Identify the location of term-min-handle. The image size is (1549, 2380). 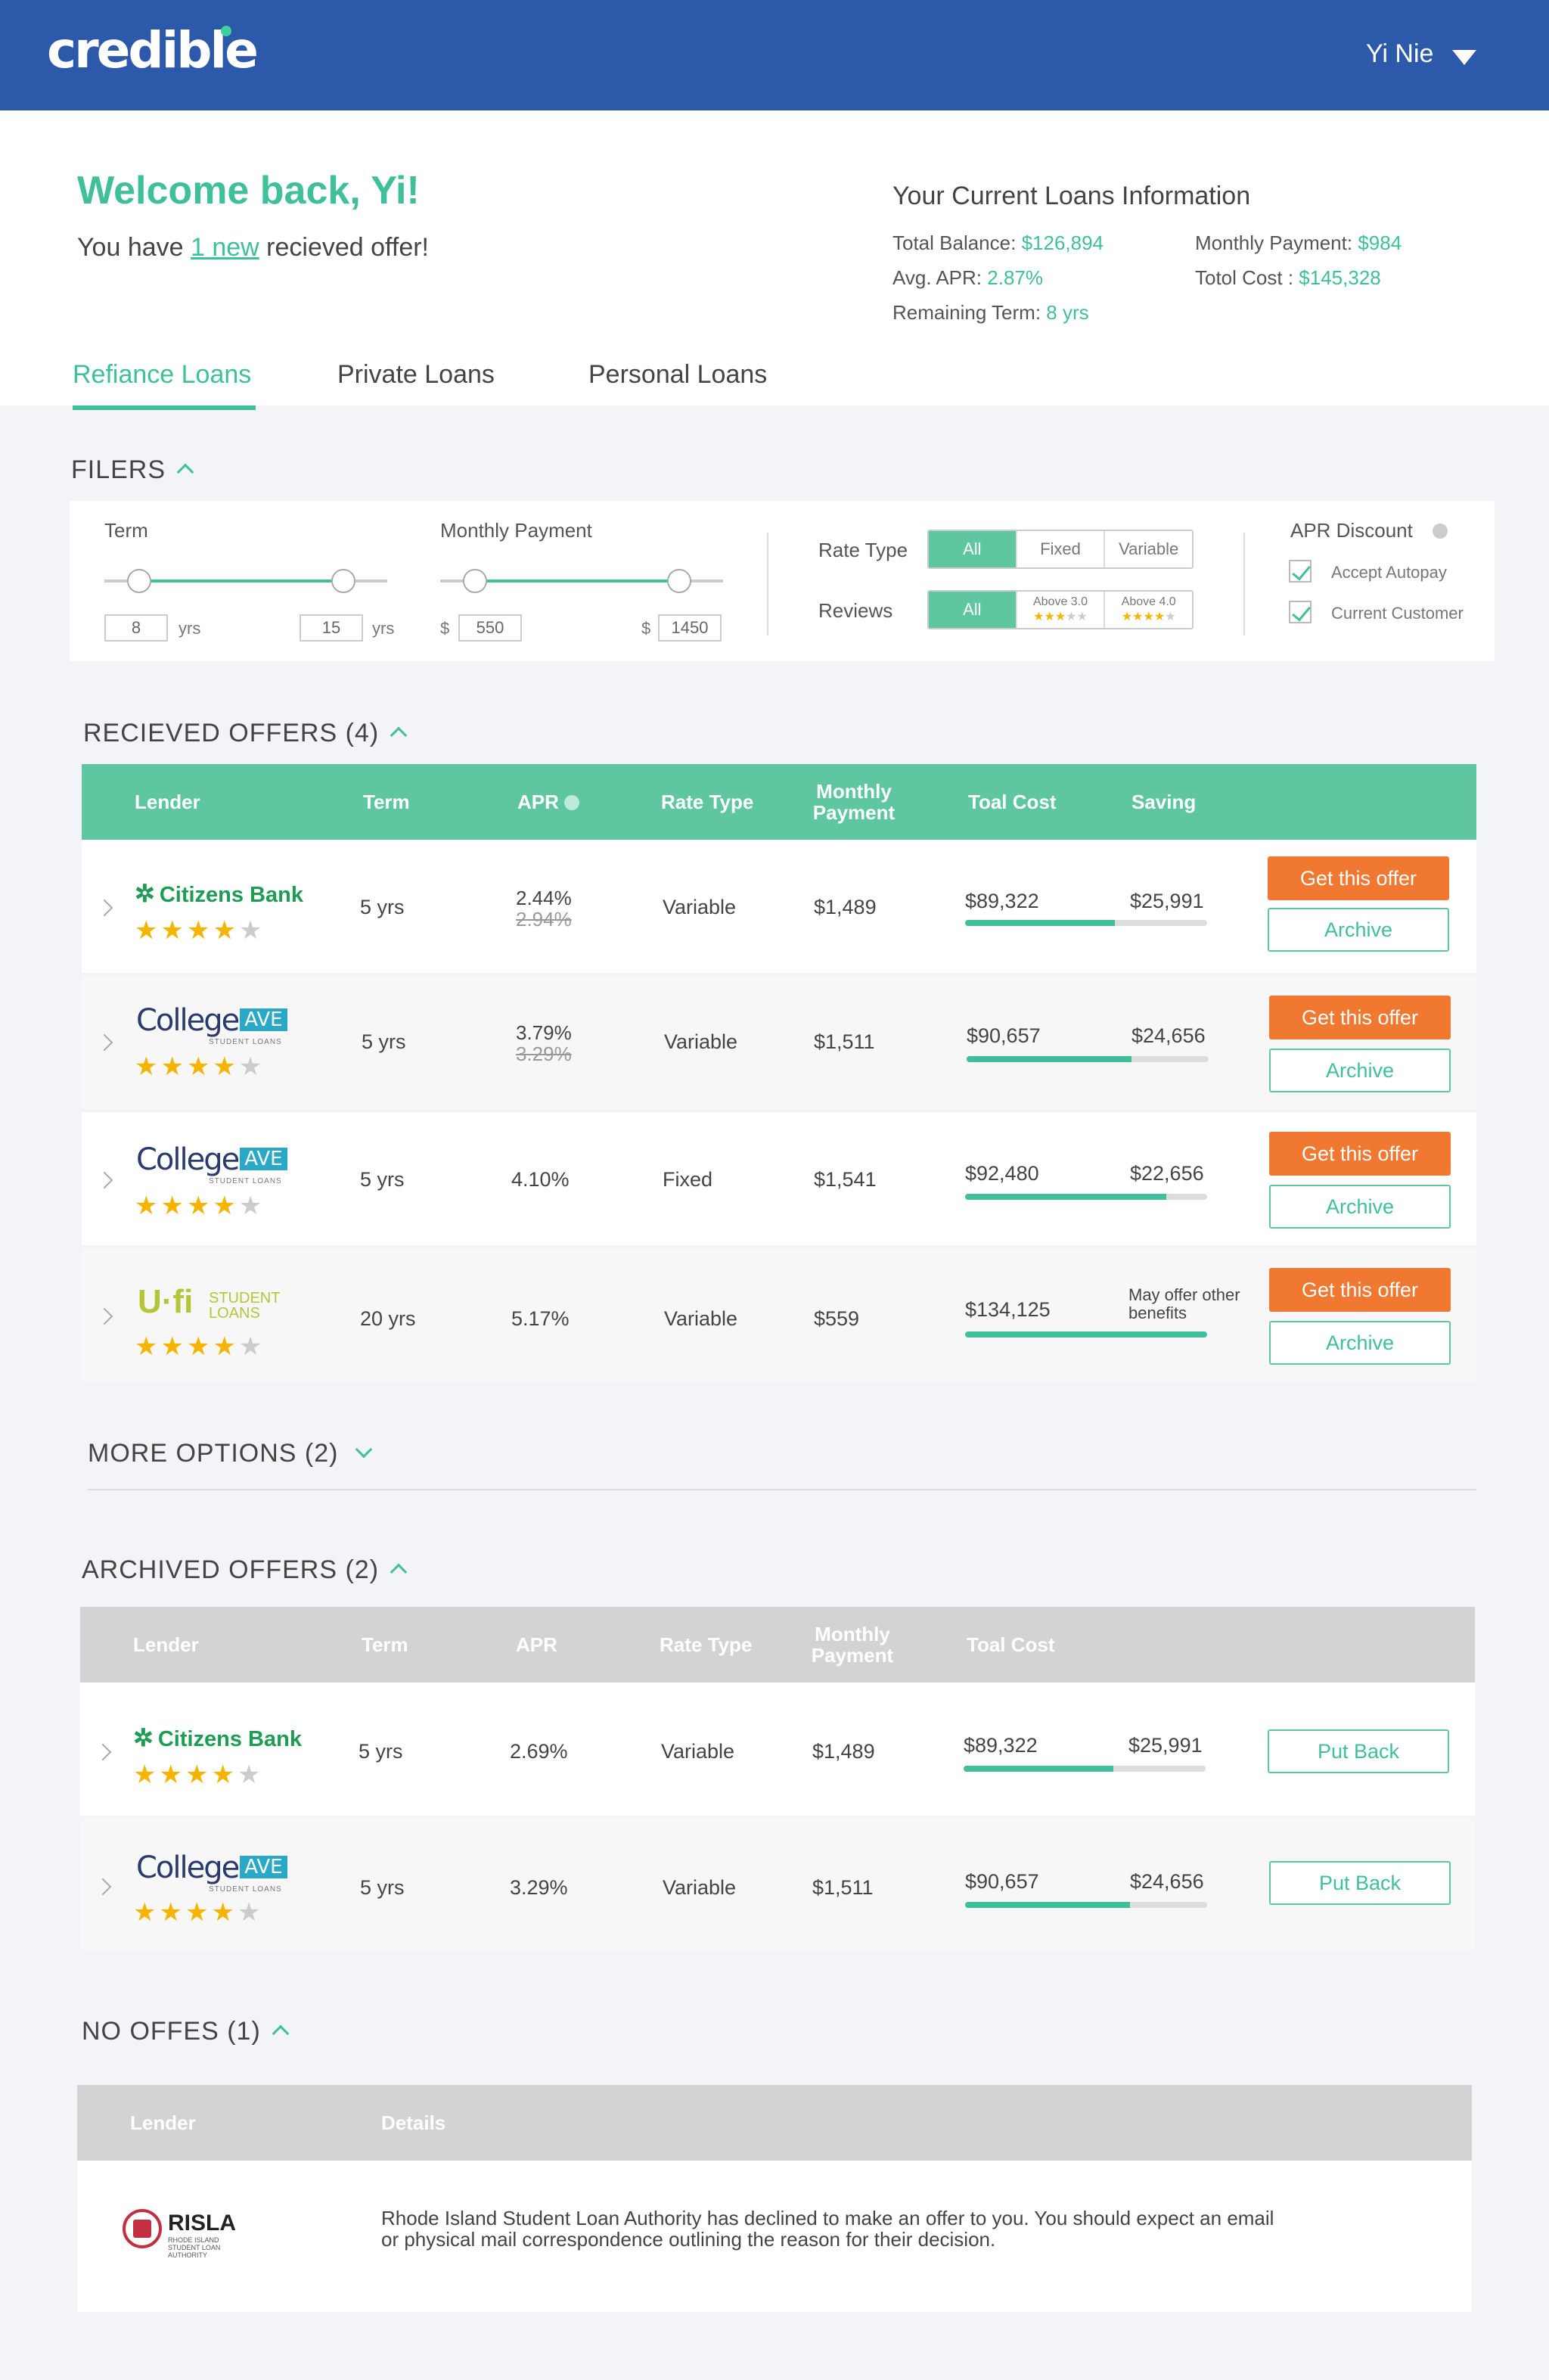
(139, 581).